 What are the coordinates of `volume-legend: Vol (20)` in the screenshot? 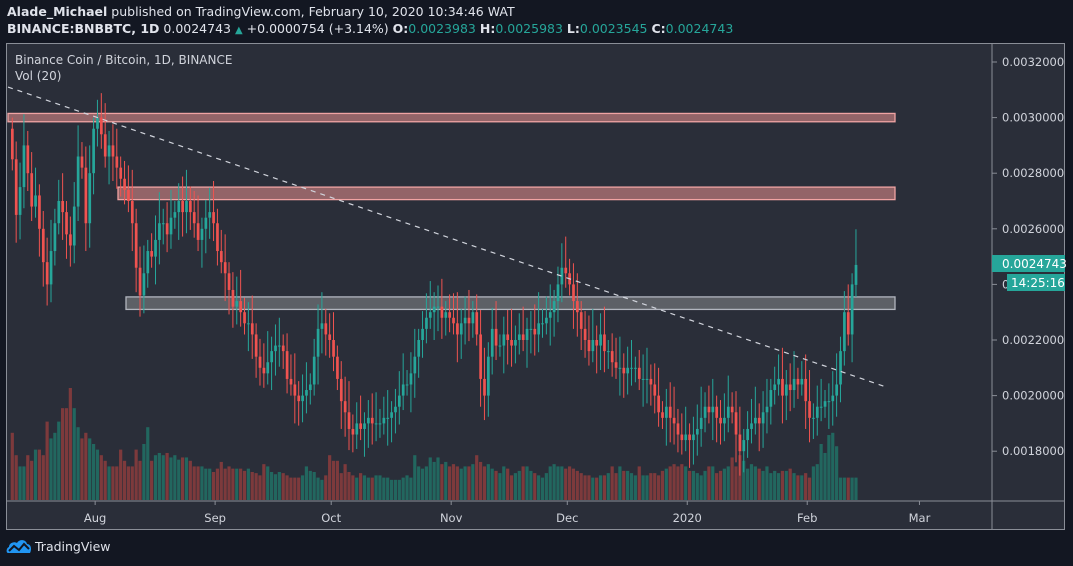 It's located at (38, 76).